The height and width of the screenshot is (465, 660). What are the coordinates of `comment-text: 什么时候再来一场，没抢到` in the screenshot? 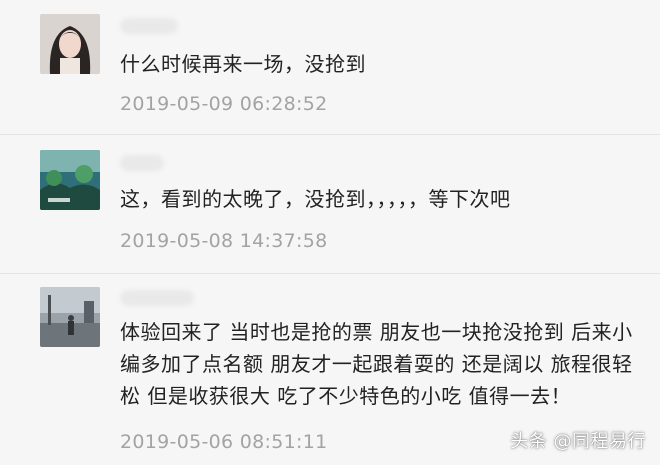 It's located at (243, 64).